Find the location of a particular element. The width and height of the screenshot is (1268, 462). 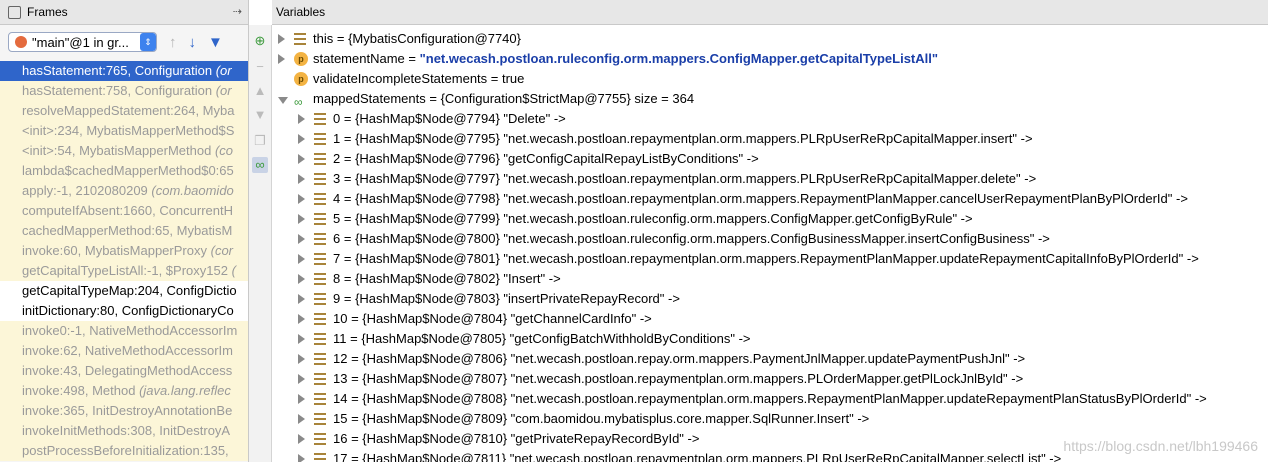

frame-row: invoke:60, MybatisMapperProxy (cor is located at coordinates (124, 251).